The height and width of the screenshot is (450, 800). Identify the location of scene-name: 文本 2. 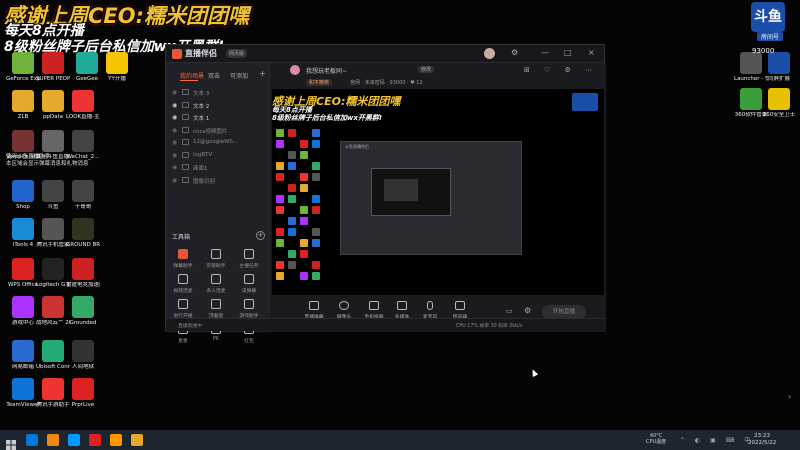
(201, 106).